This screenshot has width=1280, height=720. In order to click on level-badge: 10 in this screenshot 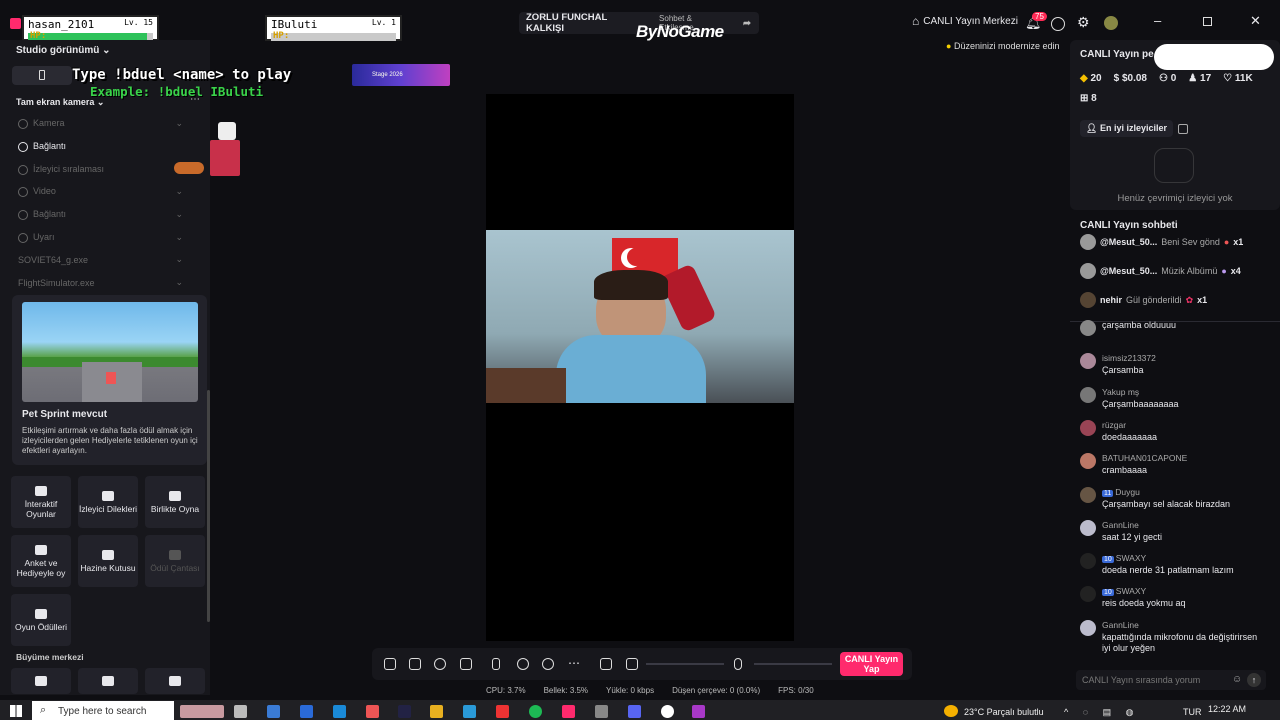, I will do `click(1108, 592)`.